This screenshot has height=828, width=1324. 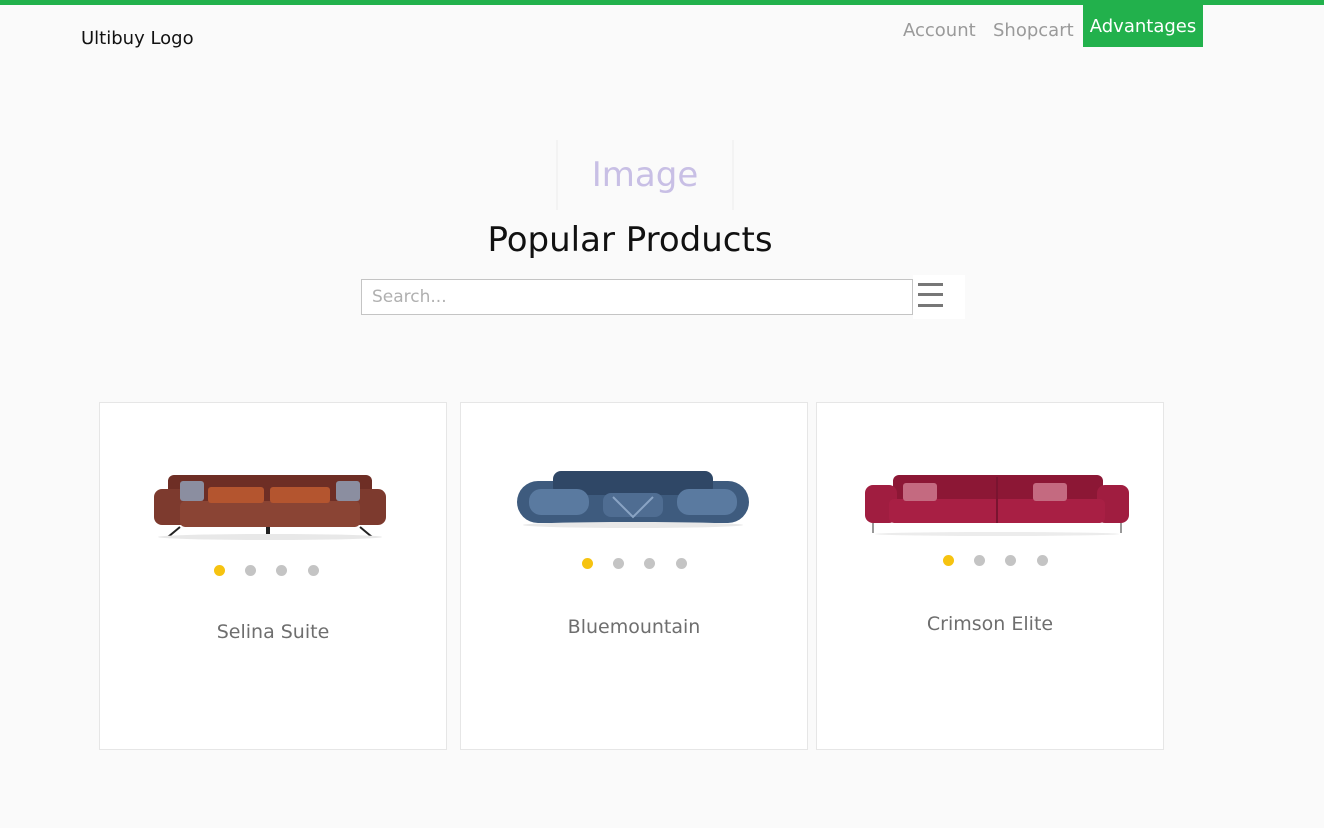 What do you see at coordinates (137, 38) in the screenshot?
I see `site-logo: Ultibuy Logo` at bounding box center [137, 38].